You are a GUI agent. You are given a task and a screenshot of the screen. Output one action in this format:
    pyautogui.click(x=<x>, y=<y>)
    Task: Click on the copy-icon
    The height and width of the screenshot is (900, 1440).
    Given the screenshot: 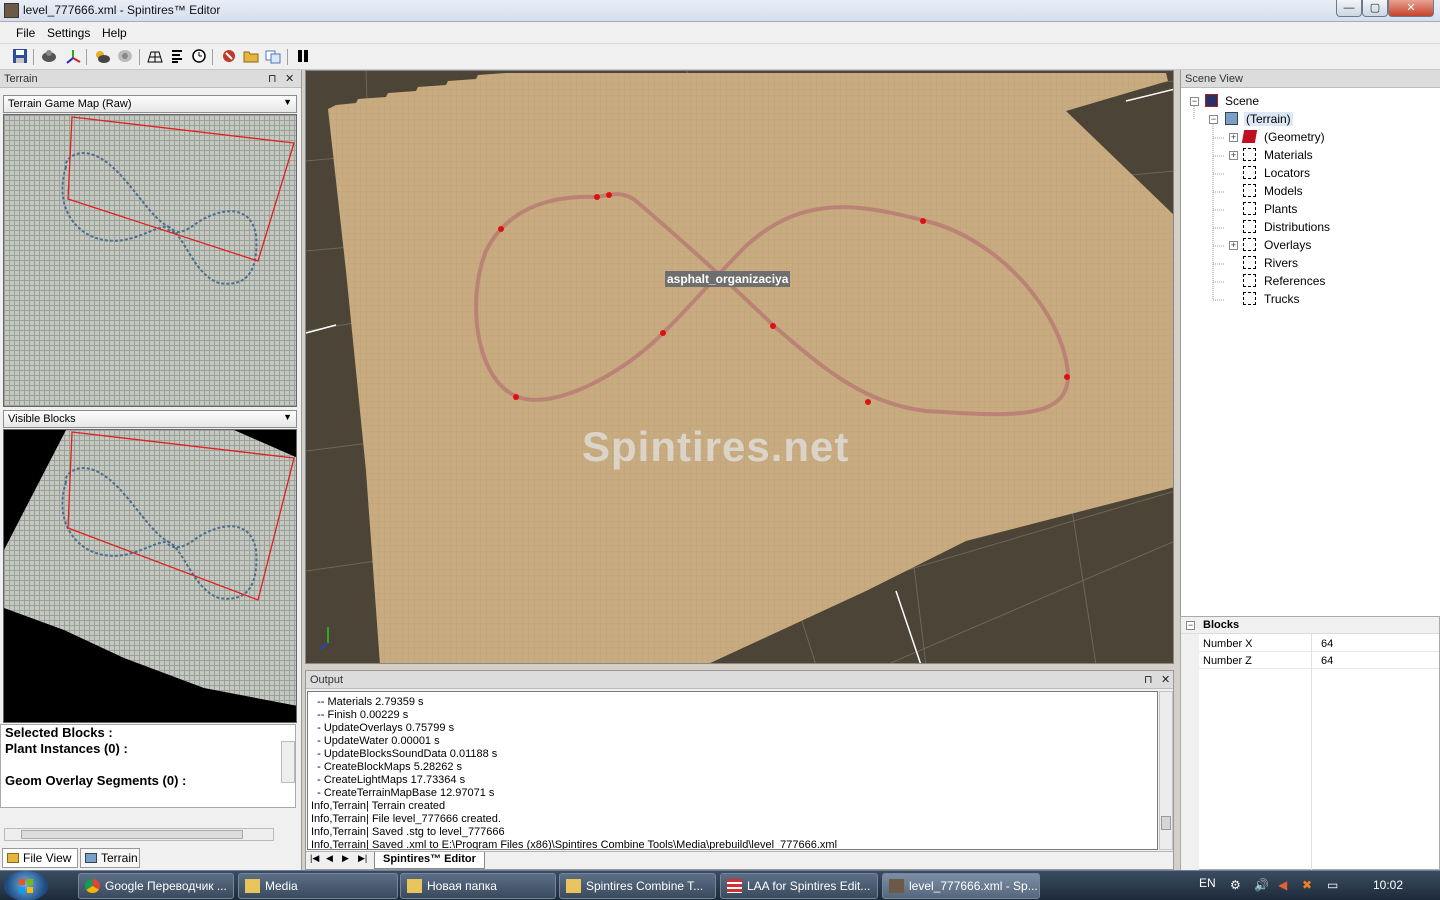 What is the action you would take?
    pyautogui.click(x=273, y=57)
    